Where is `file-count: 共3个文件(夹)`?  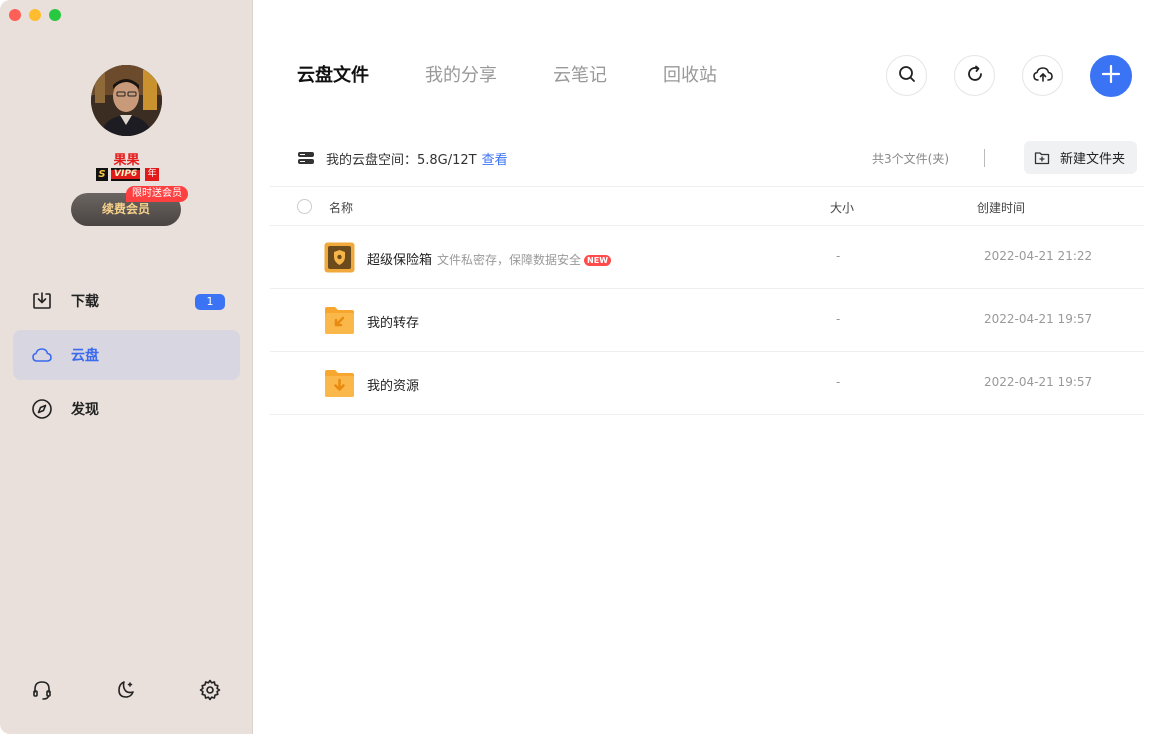
file-count: 共3个文件(夹) is located at coordinates (910, 158).